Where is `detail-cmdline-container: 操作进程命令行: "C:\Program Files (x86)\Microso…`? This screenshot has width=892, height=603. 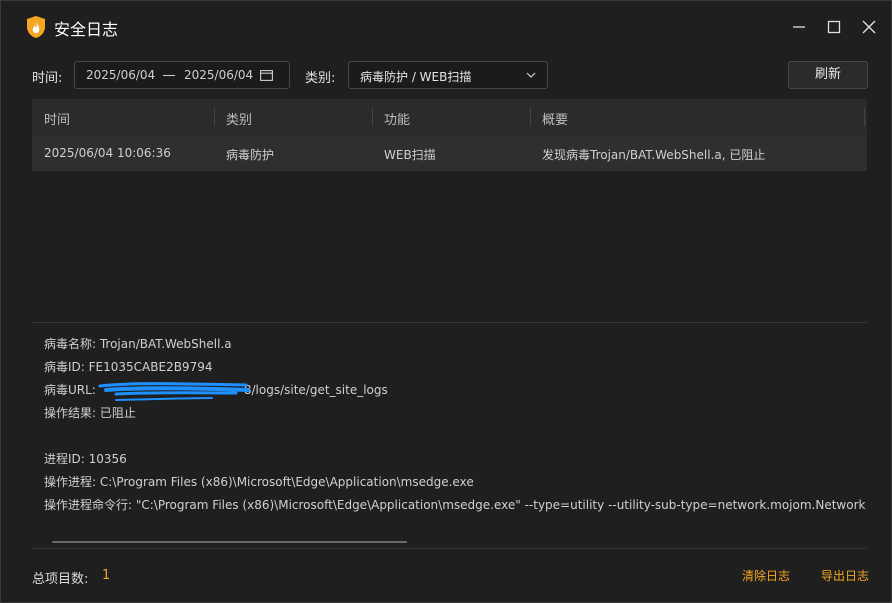 detail-cmdline-container: 操作进程命令行: "C:\Program Files (x86)\Microso… is located at coordinates (455, 505).